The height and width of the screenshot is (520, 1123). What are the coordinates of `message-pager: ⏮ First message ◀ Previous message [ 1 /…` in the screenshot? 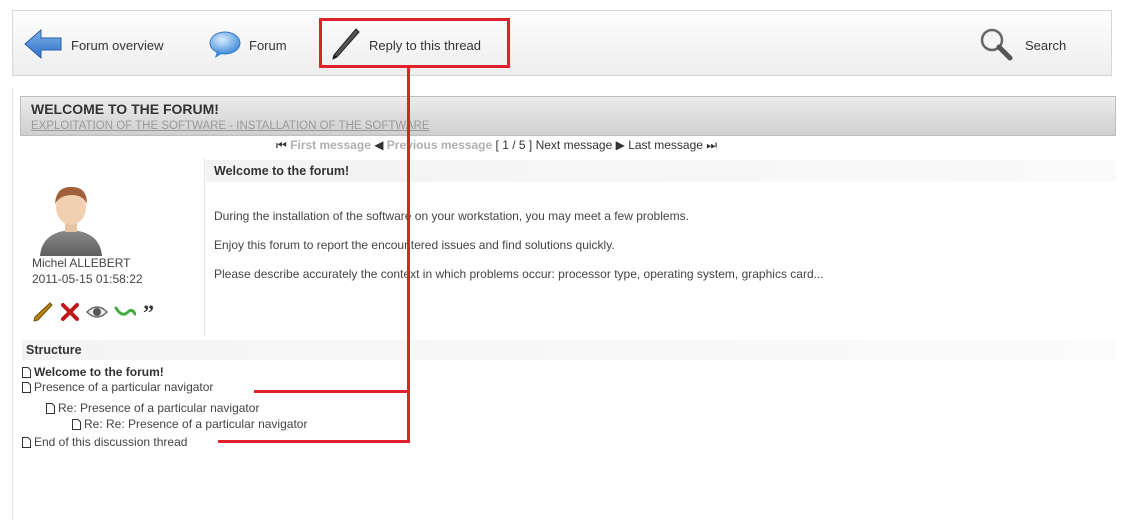 It's located at (496, 145).